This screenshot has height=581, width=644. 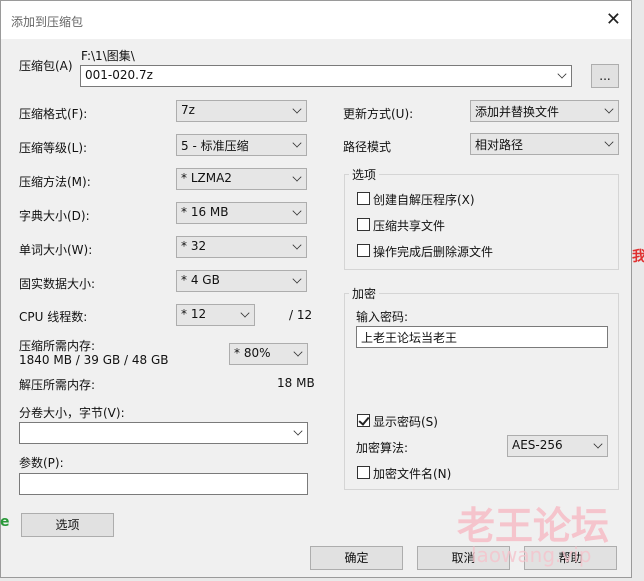 What do you see at coordinates (215, 315) in the screenshot?
I see `cpu-select: * 12` at bounding box center [215, 315].